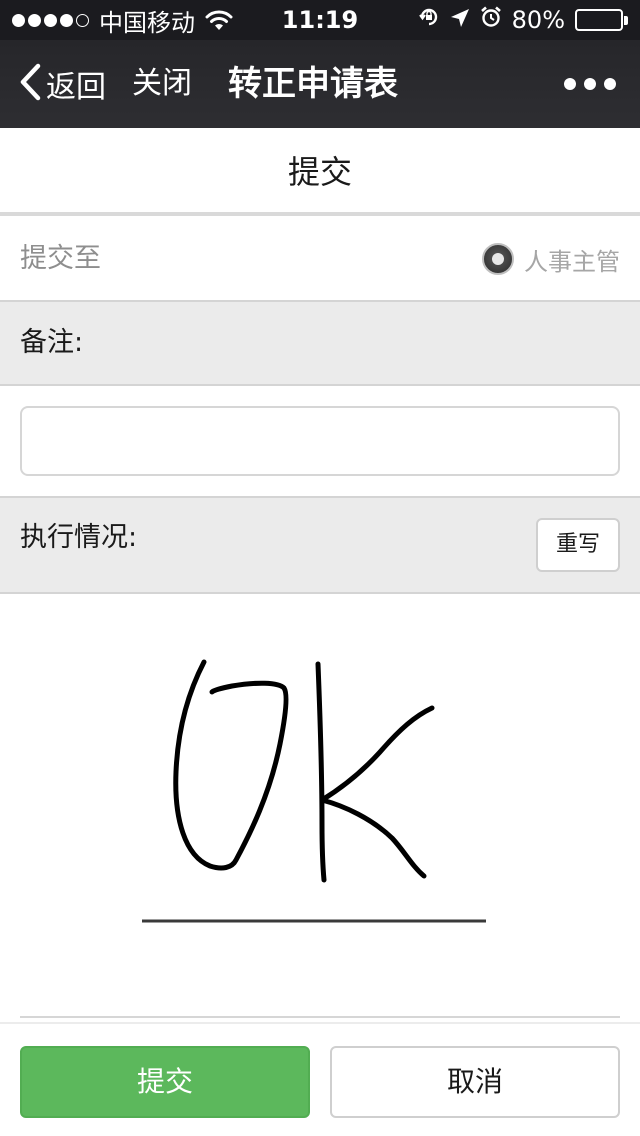  Describe the element at coordinates (162, 84) in the screenshot. I see `close-button: 关闭` at that location.